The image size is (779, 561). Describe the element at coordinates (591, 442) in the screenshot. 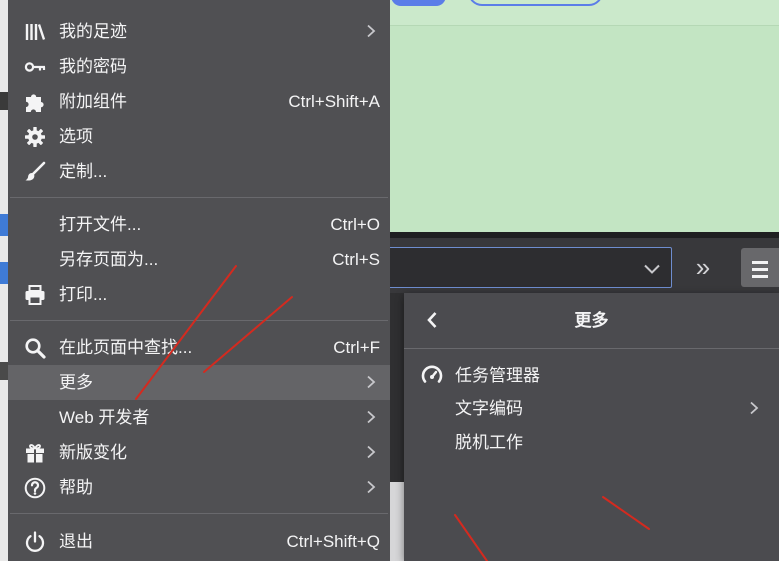

I see `more-item-work-offline: 脱机工作` at that location.